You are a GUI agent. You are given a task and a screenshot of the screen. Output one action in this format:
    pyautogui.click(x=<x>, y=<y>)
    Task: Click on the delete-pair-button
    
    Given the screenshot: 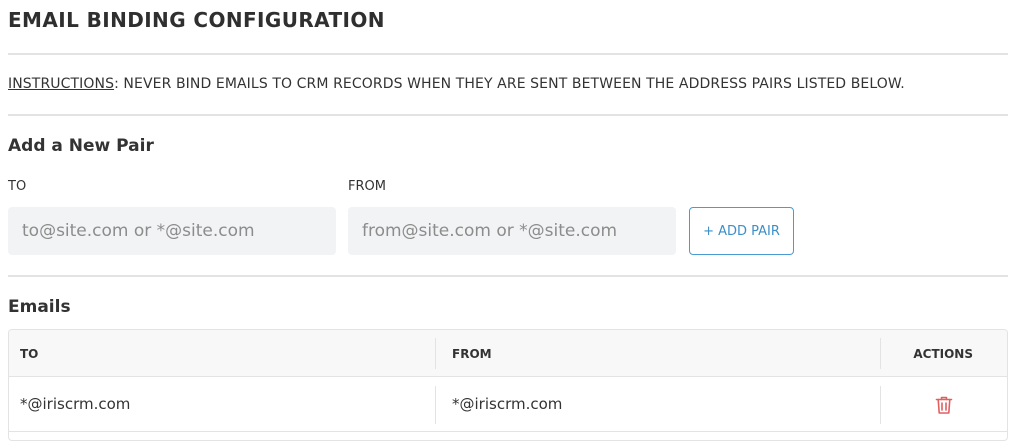 What is the action you would take?
    pyautogui.click(x=944, y=406)
    